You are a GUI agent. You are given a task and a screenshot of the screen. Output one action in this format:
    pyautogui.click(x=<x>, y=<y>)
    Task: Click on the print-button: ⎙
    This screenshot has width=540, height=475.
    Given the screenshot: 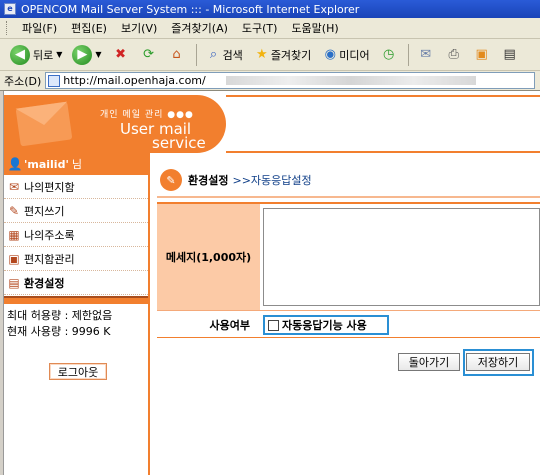 What is the action you would take?
    pyautogui.click(x=454, y=55)
    